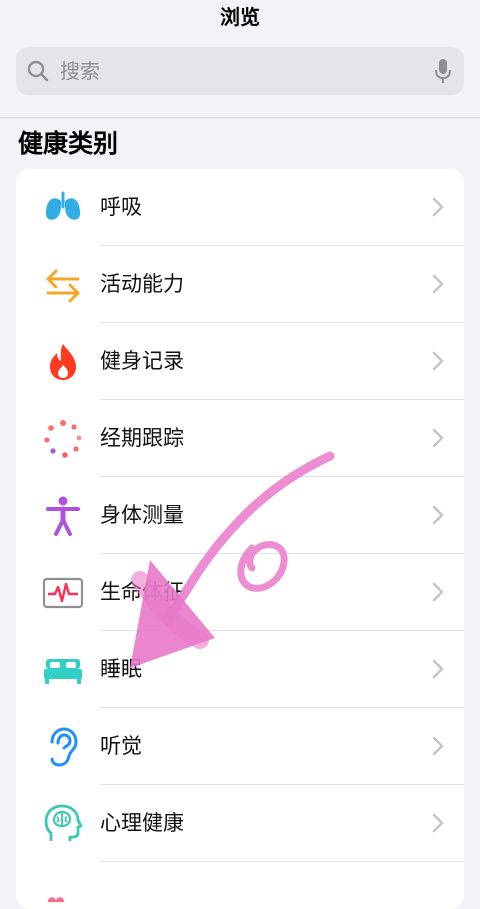 Image resolution: width=480 pixels, height=909 pixels. Describe the element at coordinates (63, 286) in the screenshot. I see `arrows-swap-icon` at that location.